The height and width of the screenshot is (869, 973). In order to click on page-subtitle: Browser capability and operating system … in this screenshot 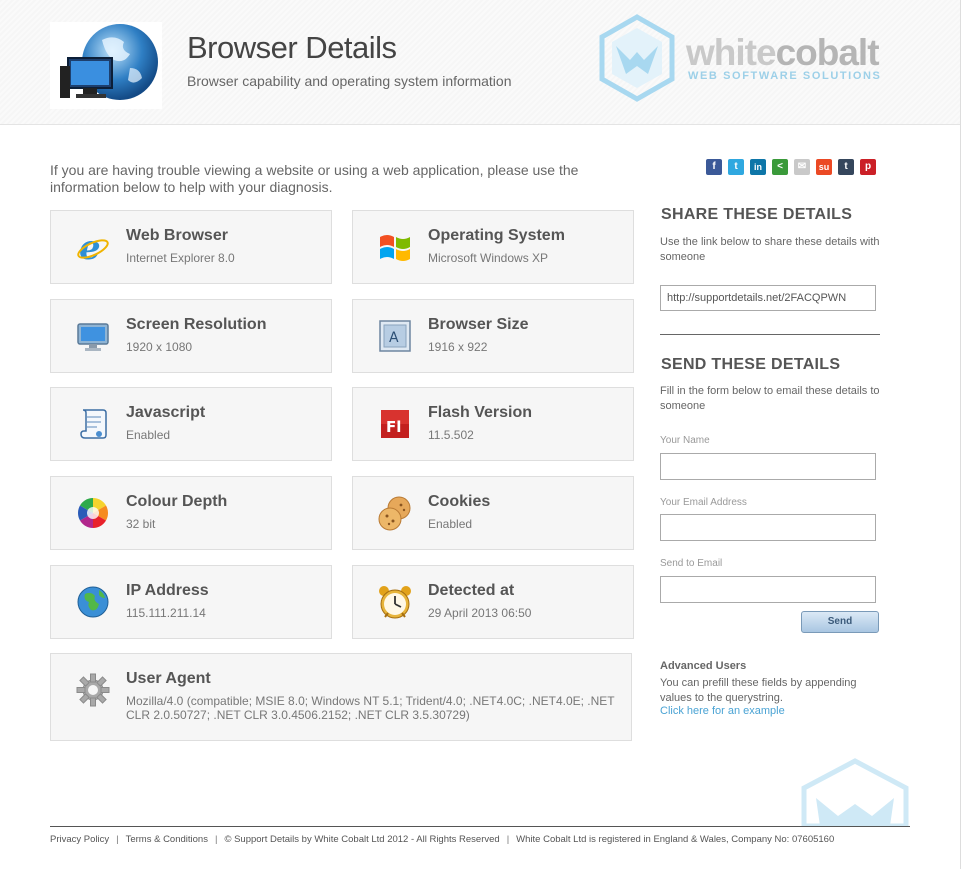, I will do `click(349, 81)`.